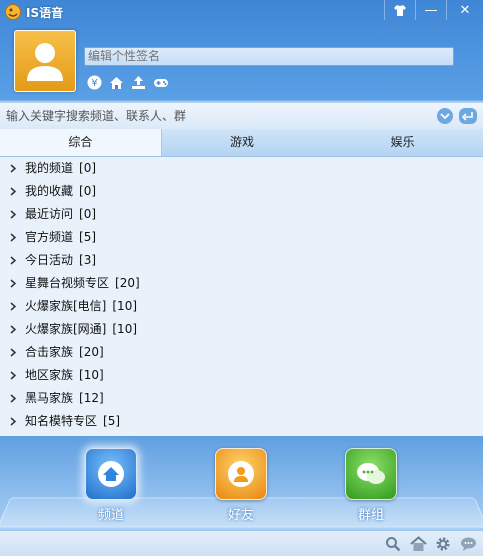  What do you see at coordinates (91, 398) in the screenshot?
I see `list-item-count: [12]` at bounding box center [91, 398].